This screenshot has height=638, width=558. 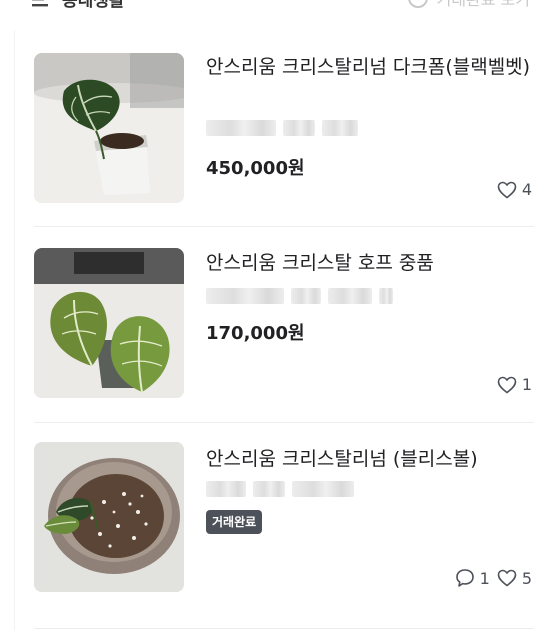 What do you see at coordinates (284, 628) in the screenshot?
I see `list-divider` at bounding box center [284, 628].